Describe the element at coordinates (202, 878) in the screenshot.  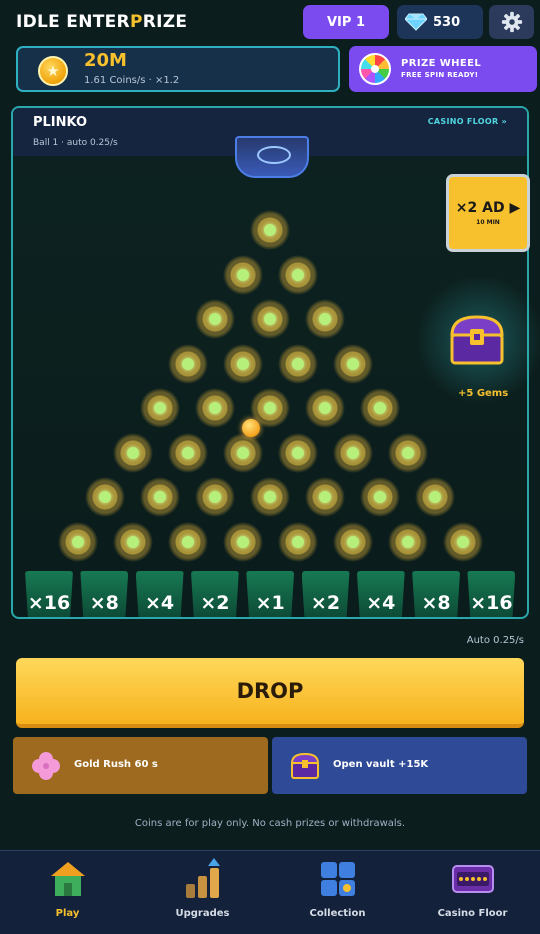
I see `bars-icon` at that location.